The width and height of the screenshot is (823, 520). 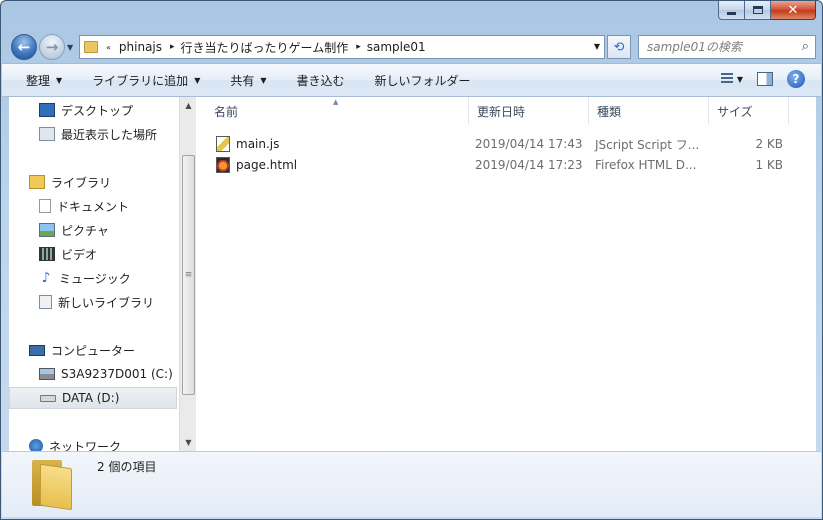 What do you see at coordinates (501, 111) in the screenshot?
I see `column-label: 更新日時` at bounding box center [501, 111].